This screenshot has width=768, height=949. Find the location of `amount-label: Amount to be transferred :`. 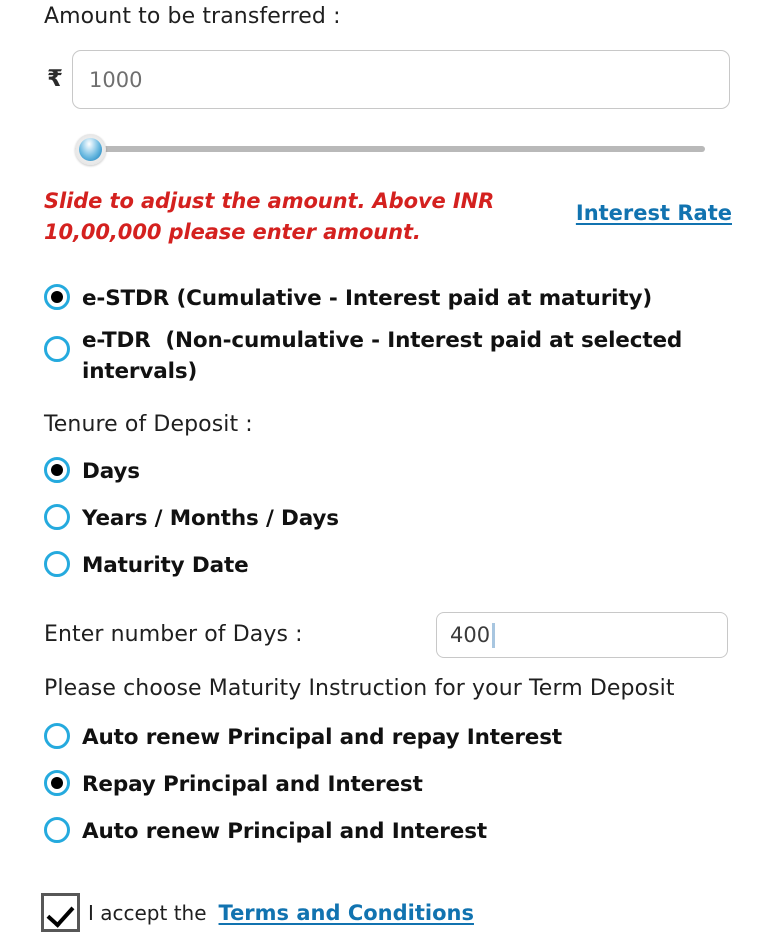

amount-label: Amount to be transferred : is located at coordinates (192, 16).